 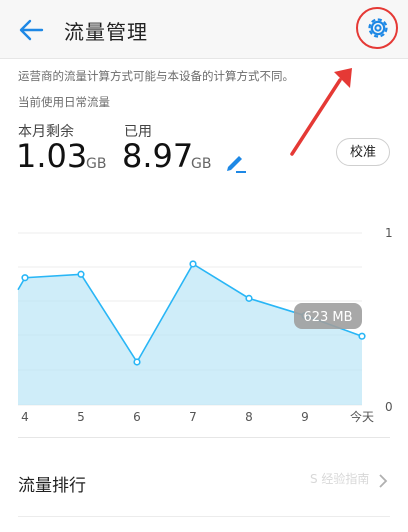 What do you see at coordinates (64, 102) in the screenshot?
I see `section-title: 当前使用日常流量` at bounding box center [64, 102].